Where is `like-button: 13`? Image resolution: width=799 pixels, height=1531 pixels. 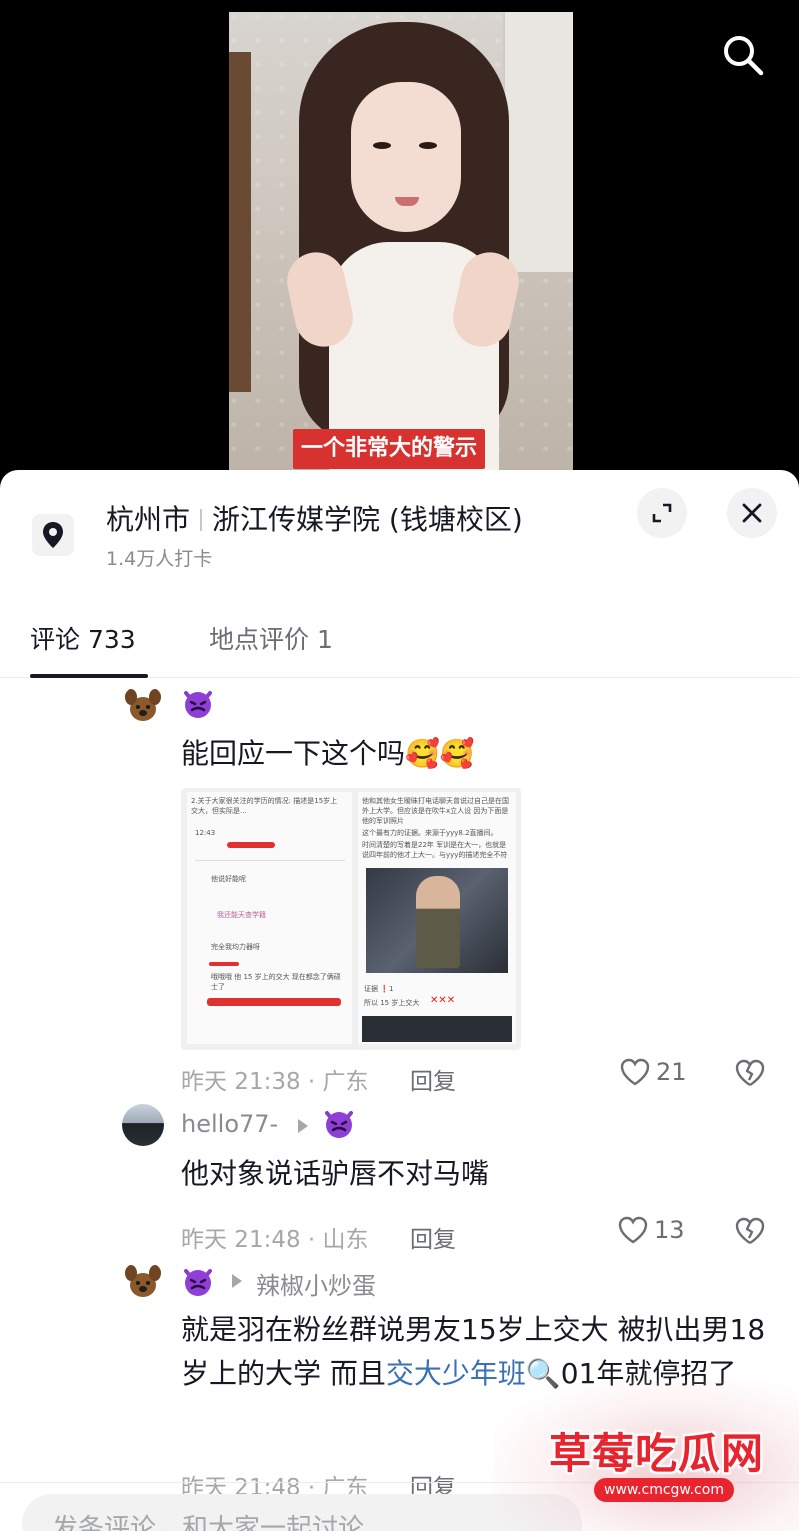
like-button: 13 is located at coordinates (651, 1230).